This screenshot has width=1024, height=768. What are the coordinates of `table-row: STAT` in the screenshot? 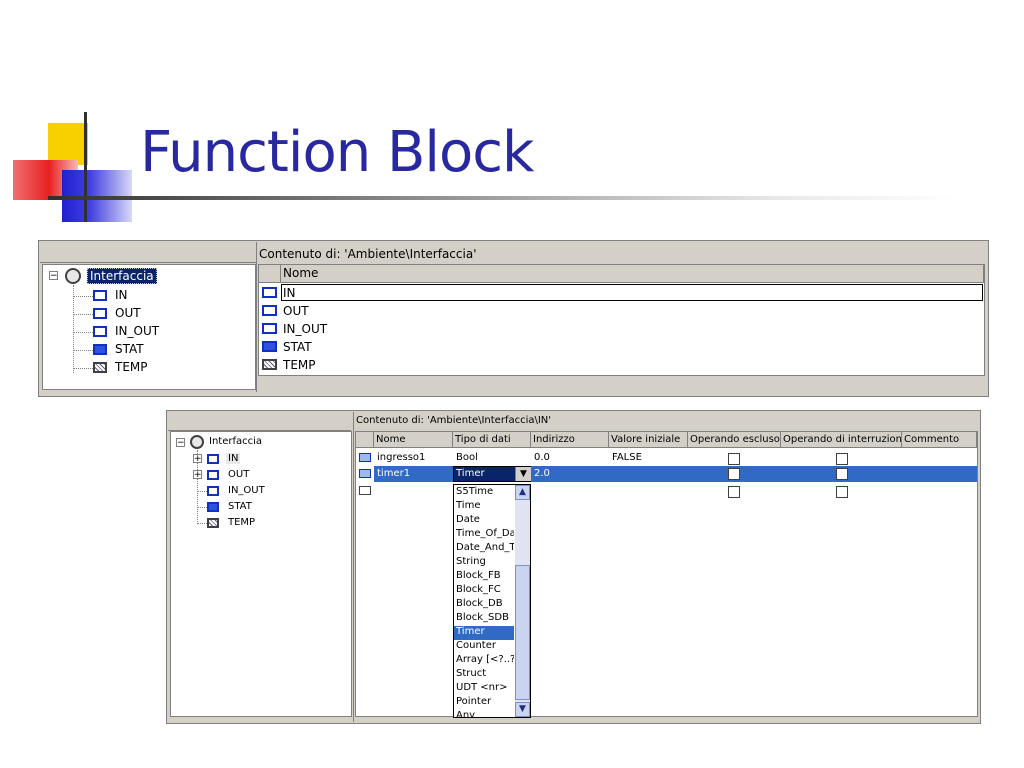 It's located at (619, 347).